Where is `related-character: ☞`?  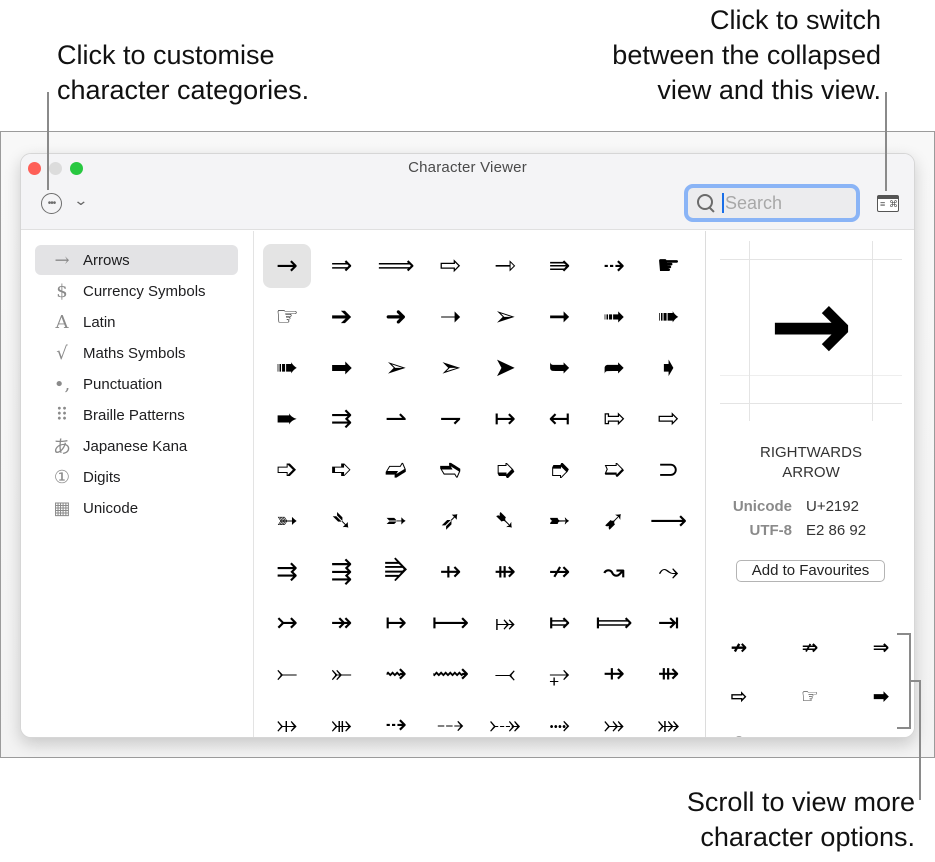
related-character: ☞ is located at coordinates (810, 696).